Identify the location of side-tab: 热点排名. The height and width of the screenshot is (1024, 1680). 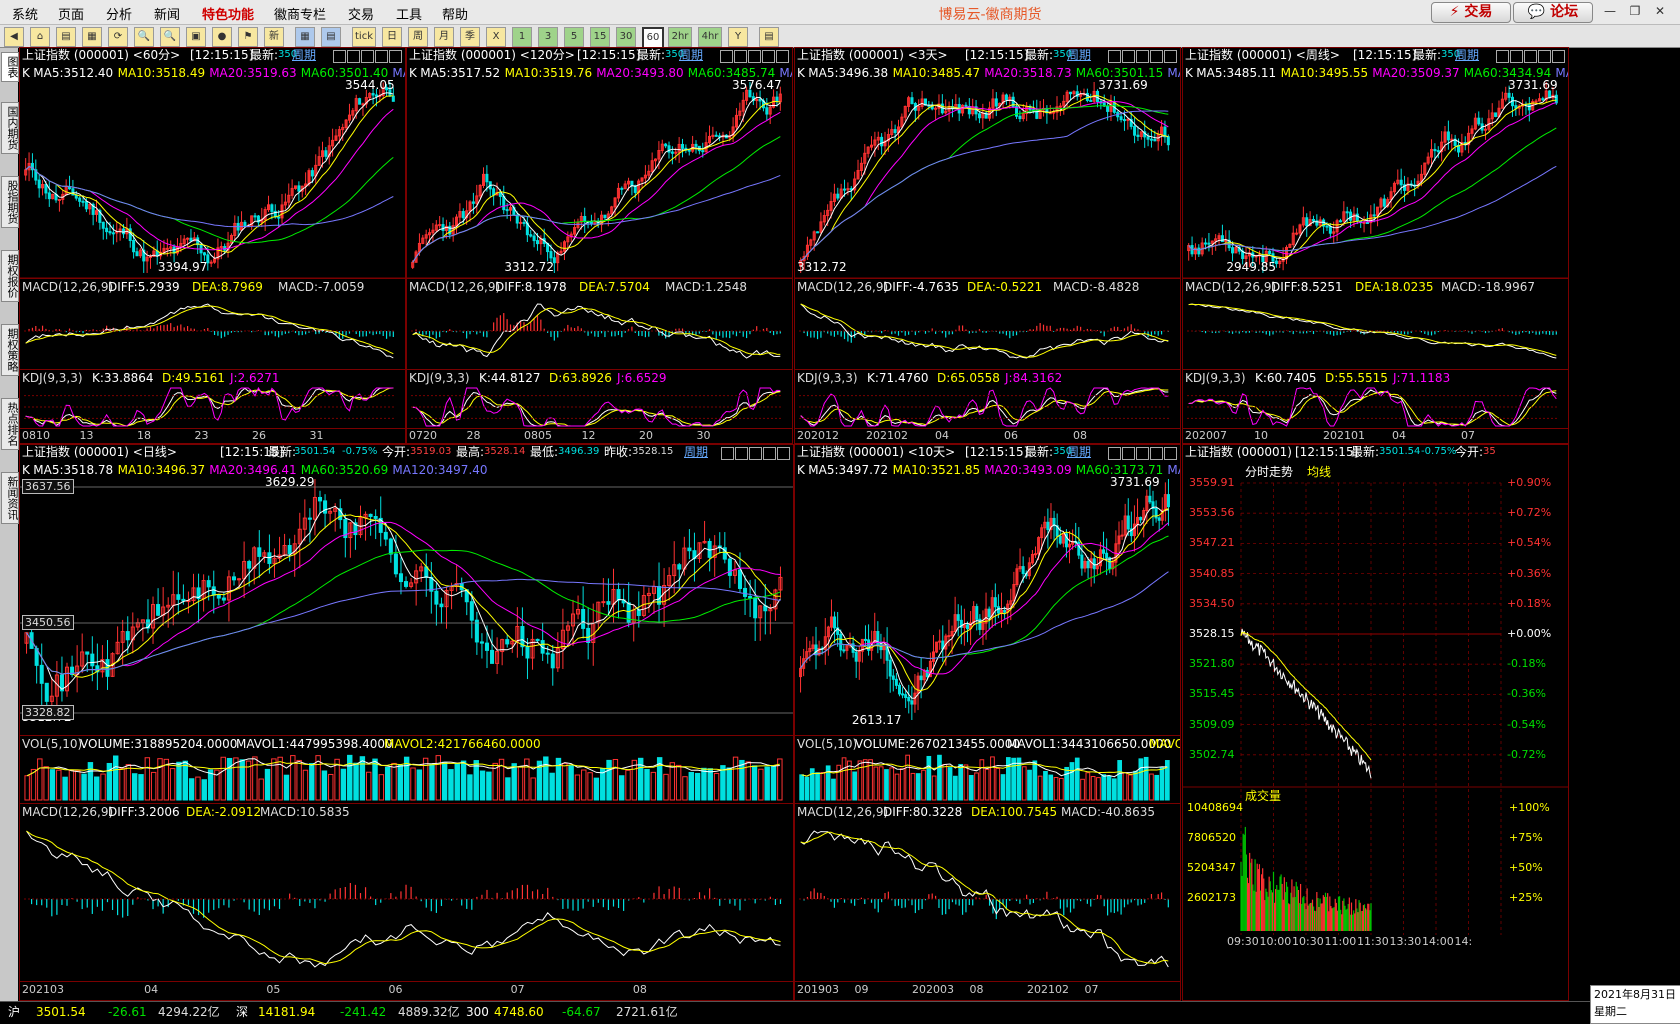
(10, 424).